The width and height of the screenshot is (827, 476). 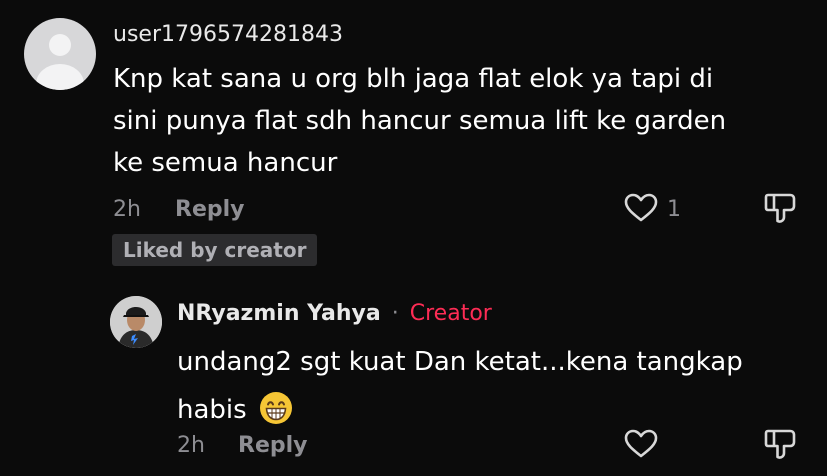 What do you see at coordinates (191, 445) in the screenshot?
I see `reply-timestamp: 2h` at bounding box center [191, 445].